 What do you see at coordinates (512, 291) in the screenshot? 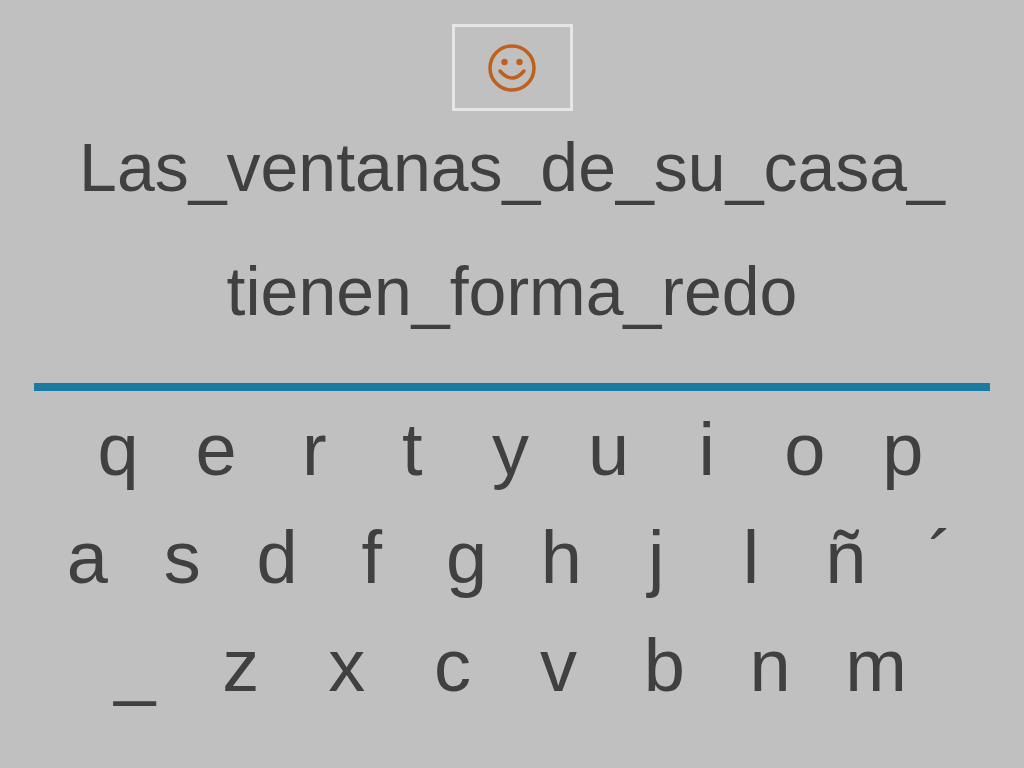
I see `sentence-text: tienen_forma_redo` at bounding box center [512, 291].